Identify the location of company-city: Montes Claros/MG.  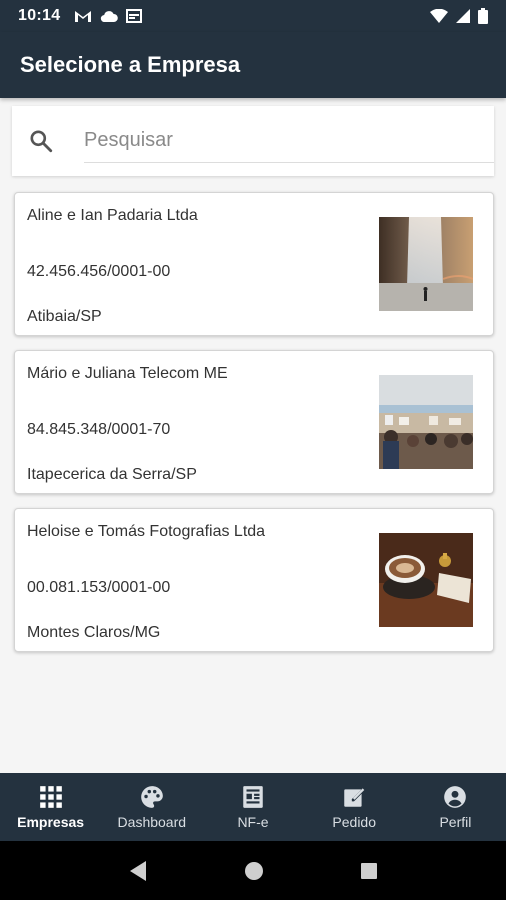
(94, 632).